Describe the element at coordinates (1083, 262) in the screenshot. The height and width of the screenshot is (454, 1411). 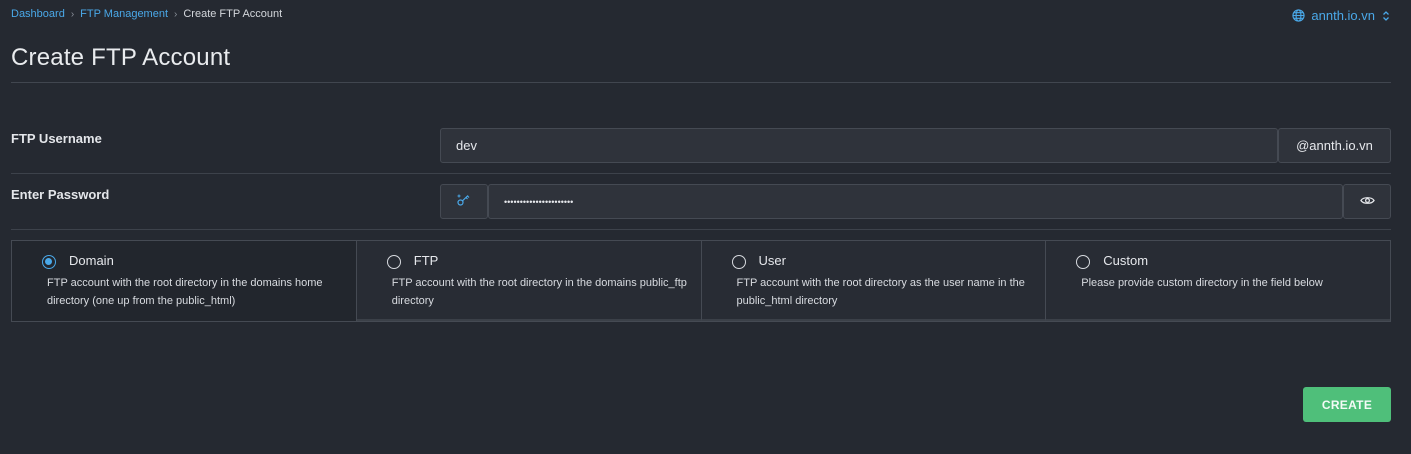
I see `radio-custom` at that location.